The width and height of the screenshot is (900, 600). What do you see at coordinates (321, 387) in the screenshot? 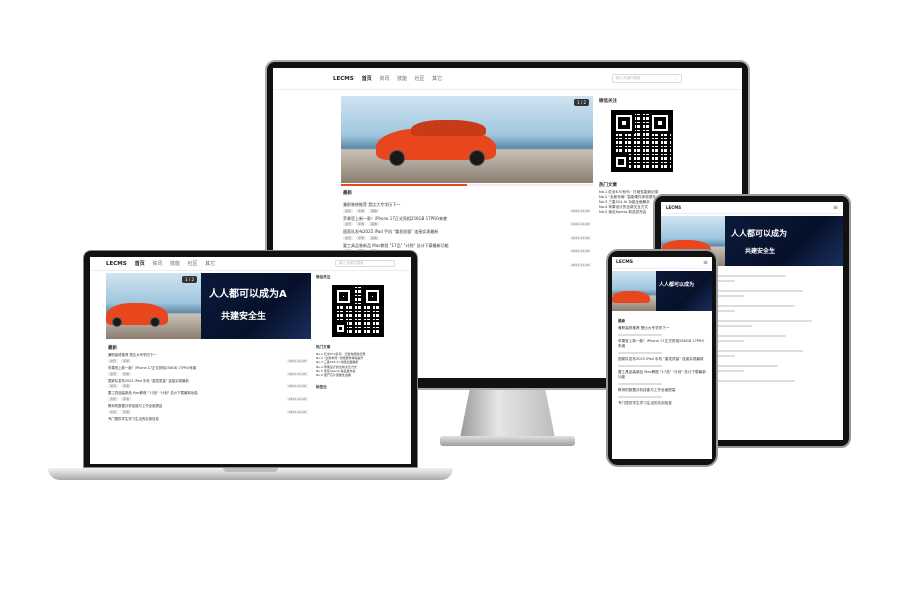
I see `tag-title: 标签云` at bounding box center [321, 387].